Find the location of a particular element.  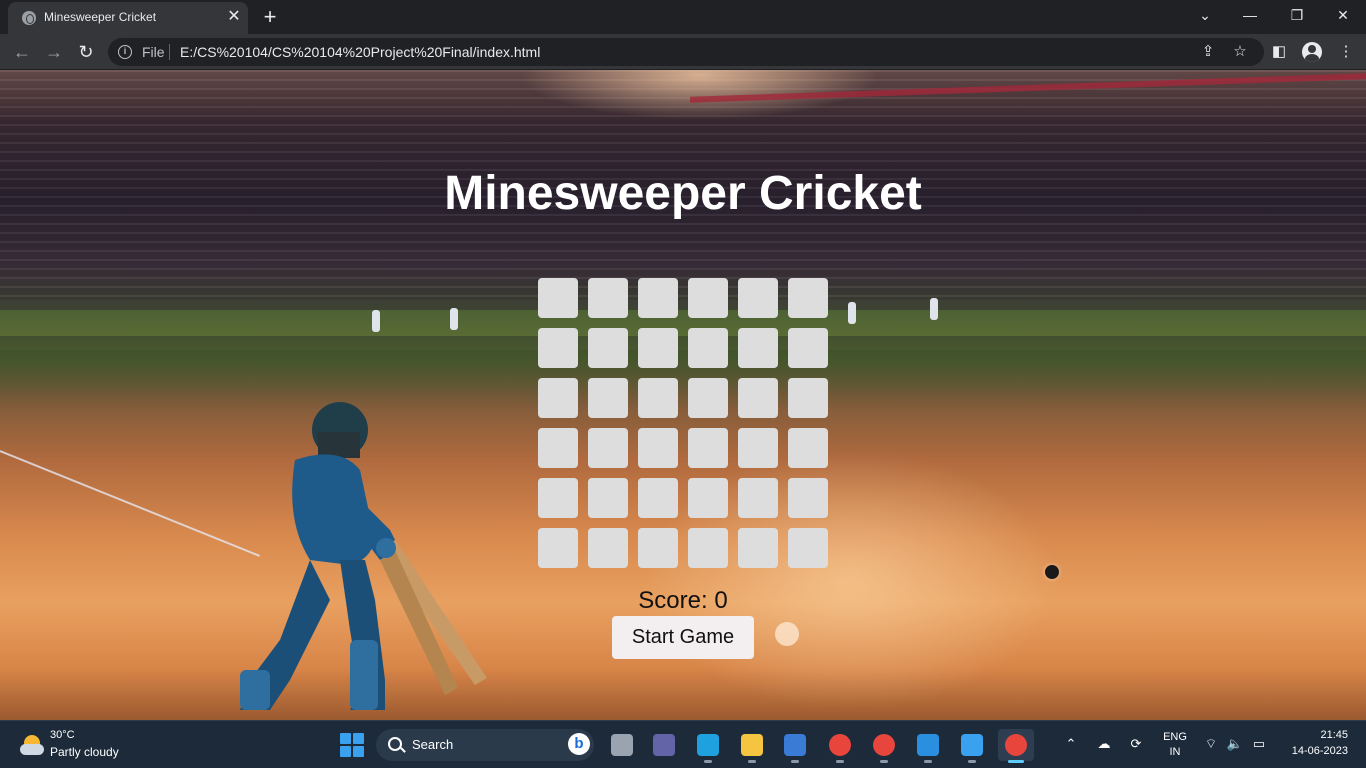

tab-search-icon: ⌄ is located at coordinates (1205, 15).